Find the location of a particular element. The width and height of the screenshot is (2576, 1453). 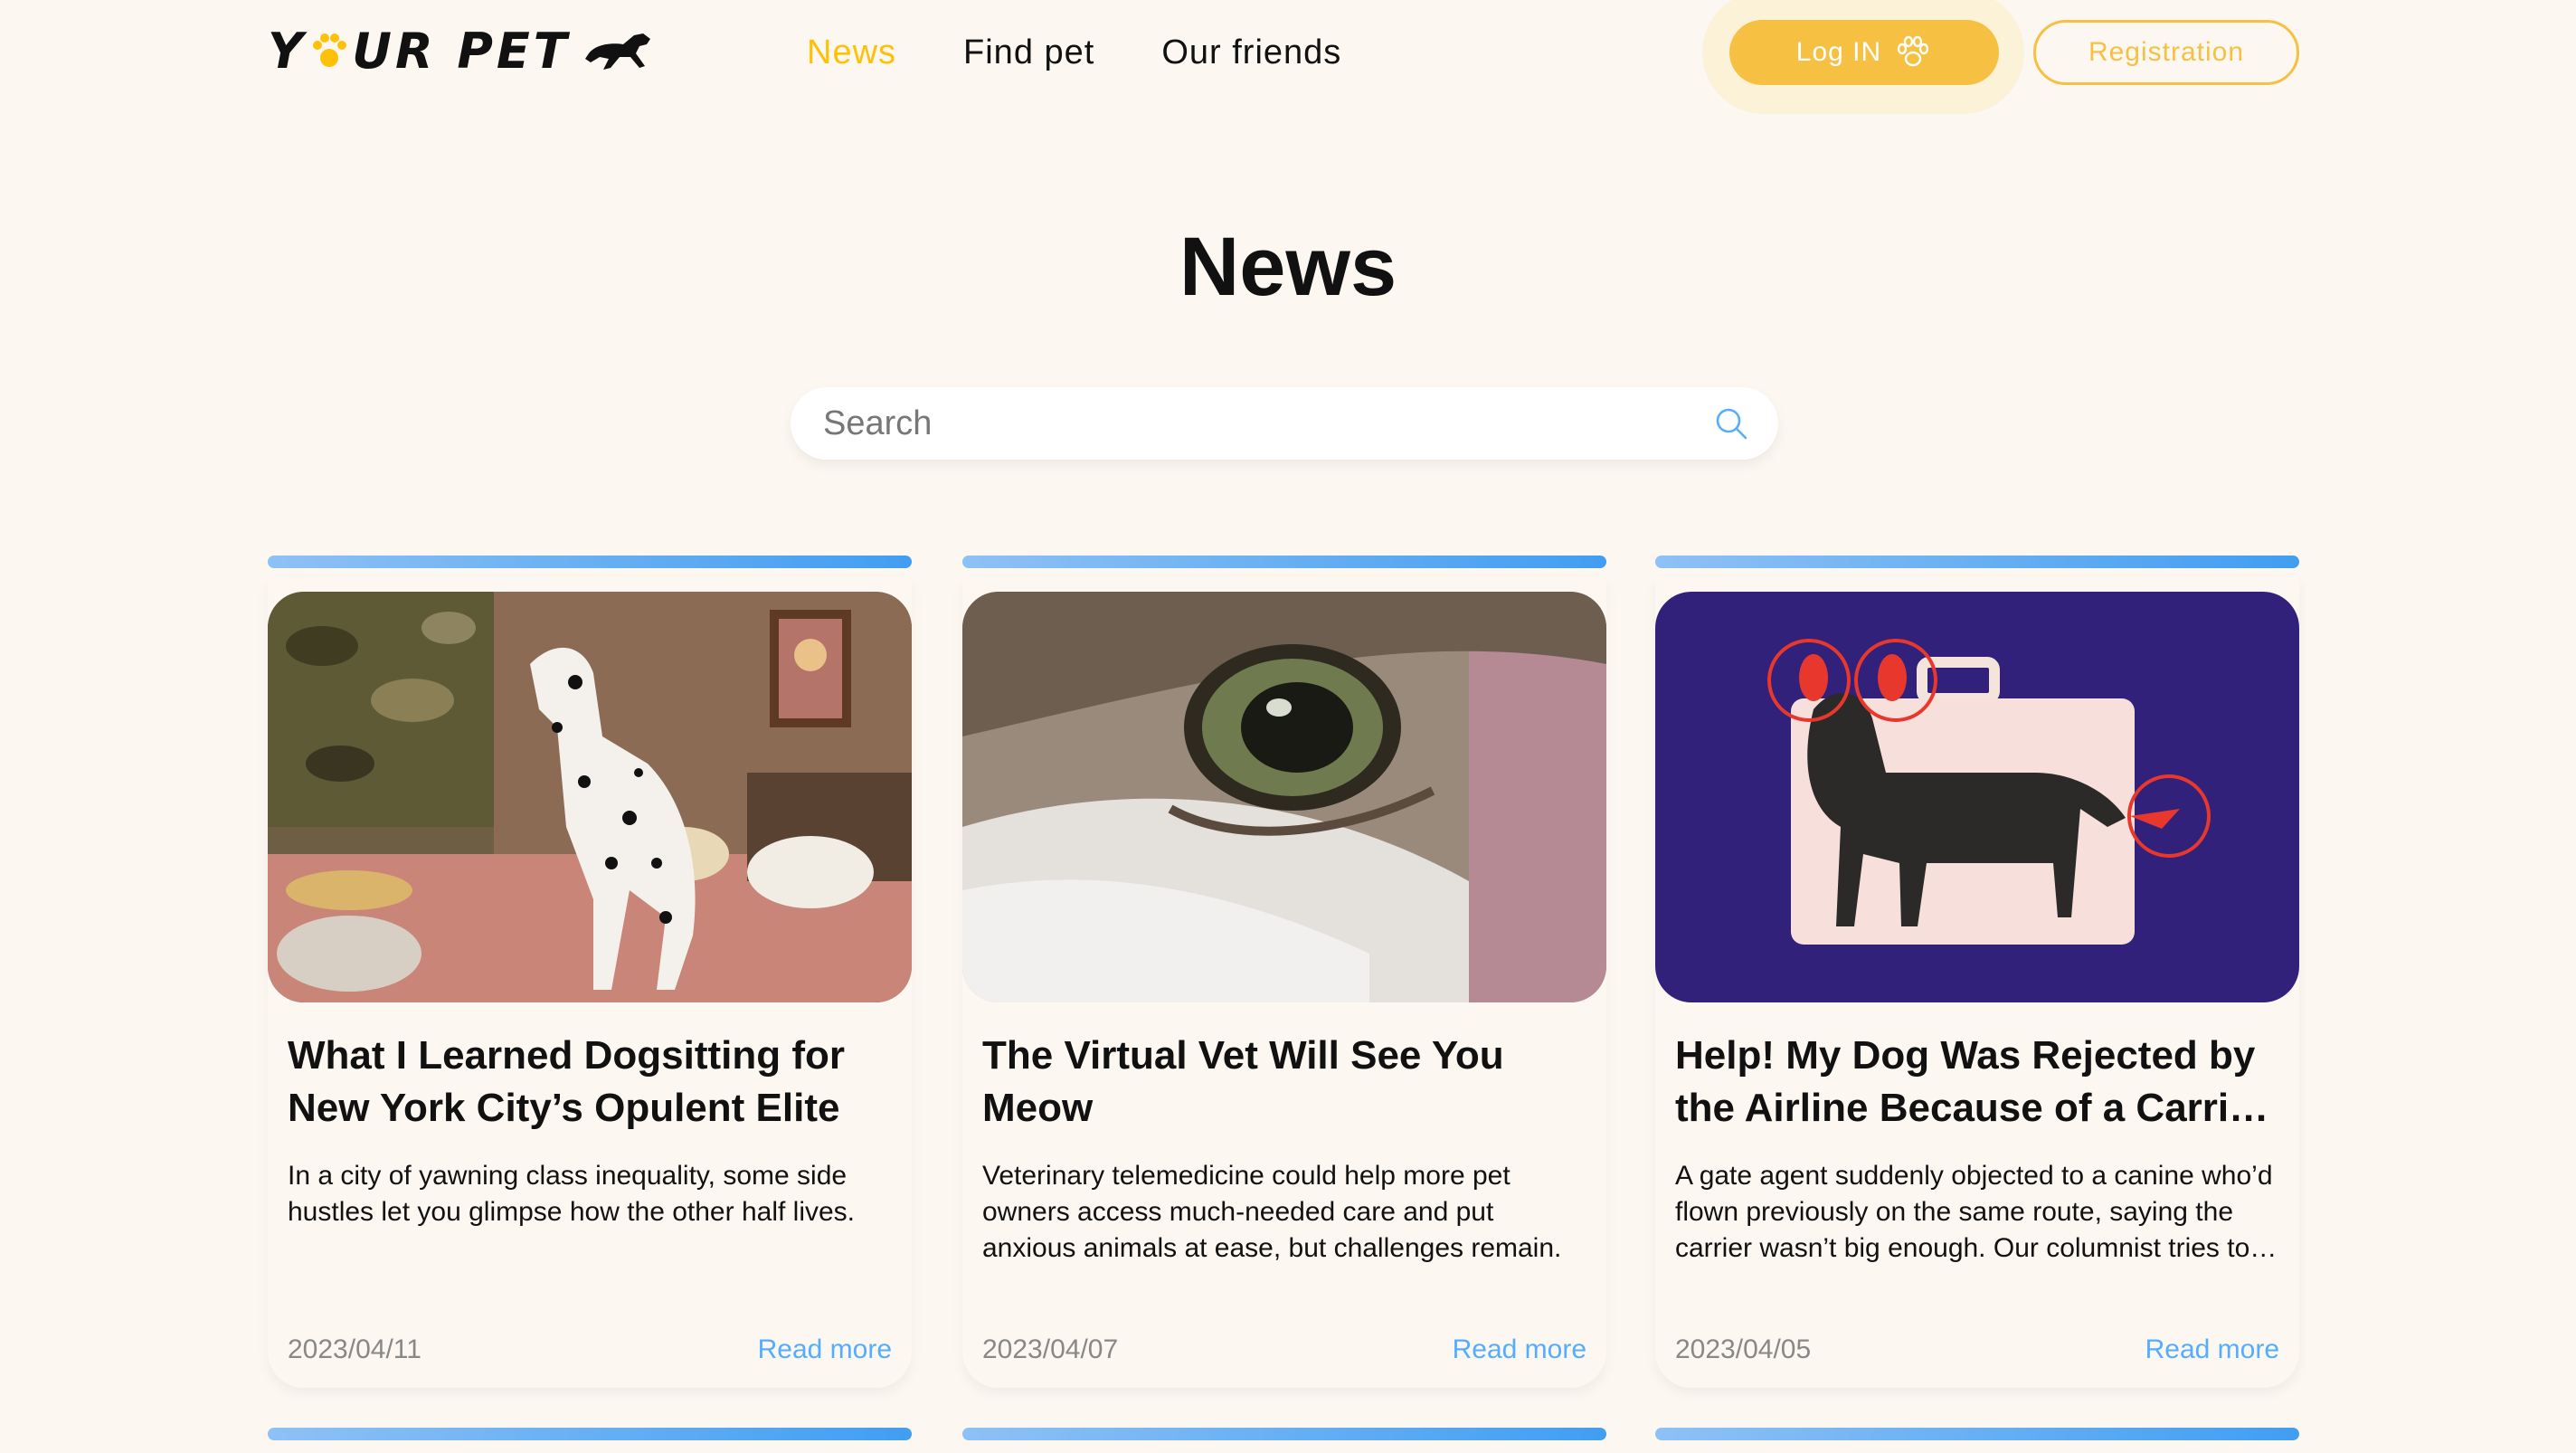

main-nav: News Find pet Our friends is located at coordinates (1074, 52).